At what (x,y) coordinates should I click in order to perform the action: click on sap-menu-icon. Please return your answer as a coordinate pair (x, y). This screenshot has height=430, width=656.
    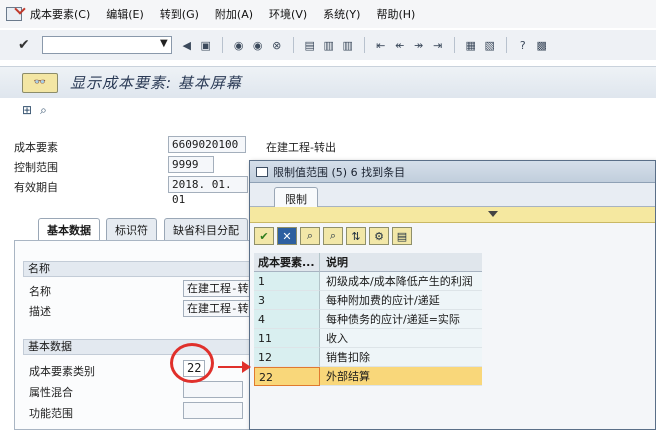
    Looking at the image, I should click on (14, 14).